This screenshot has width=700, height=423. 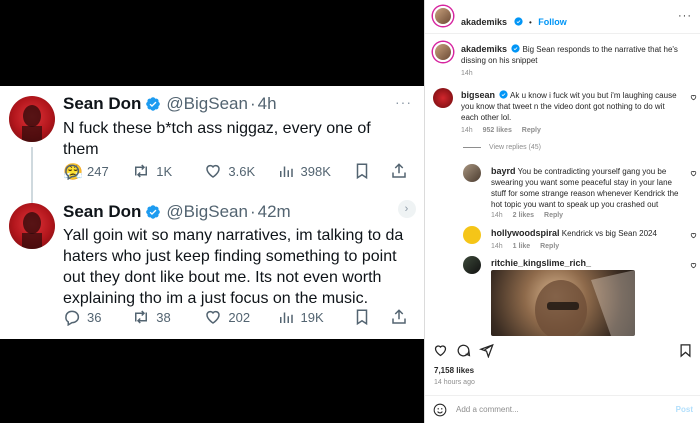 I want to click on like-button: 3.6K, so click(x=240, y=171).